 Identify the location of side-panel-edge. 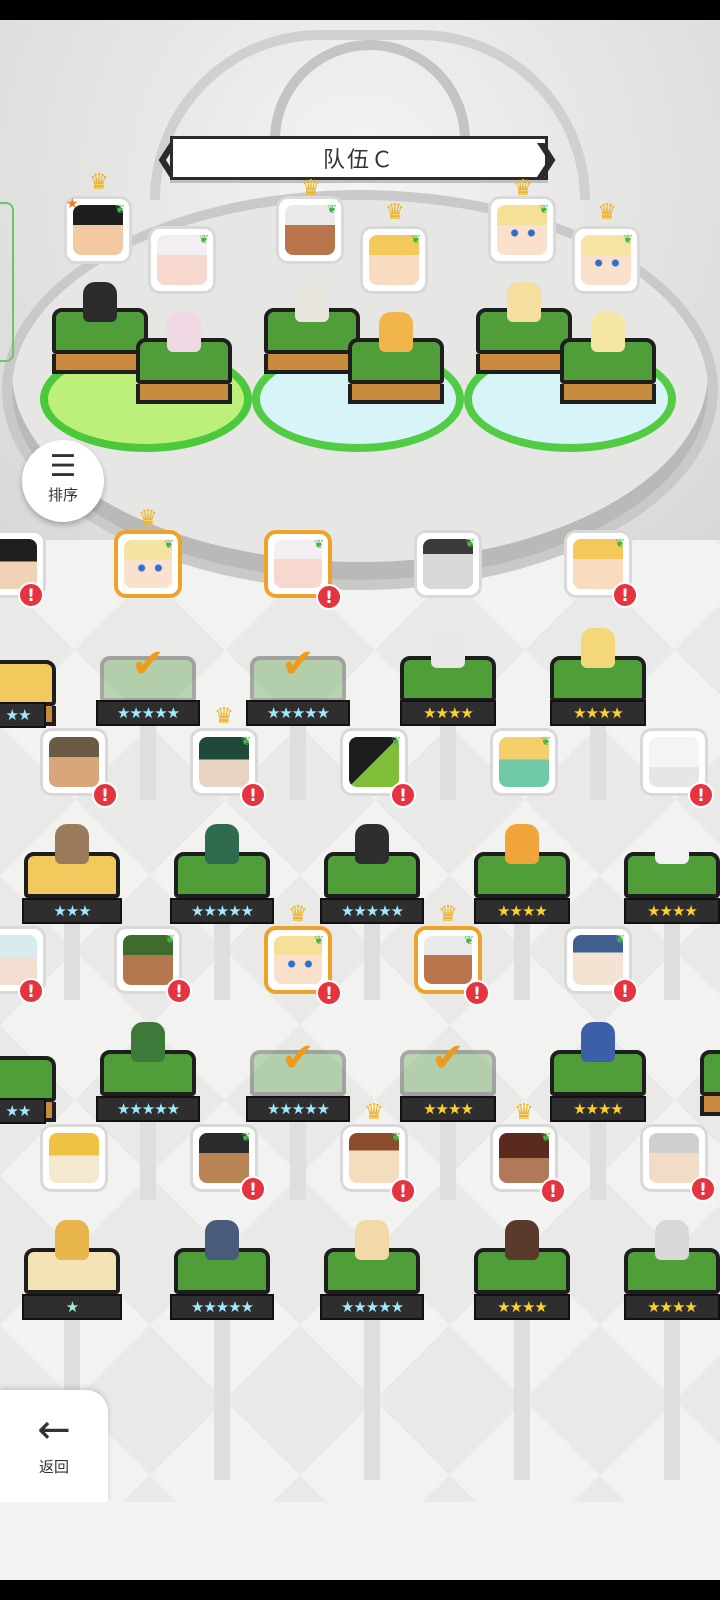
(7, 282).